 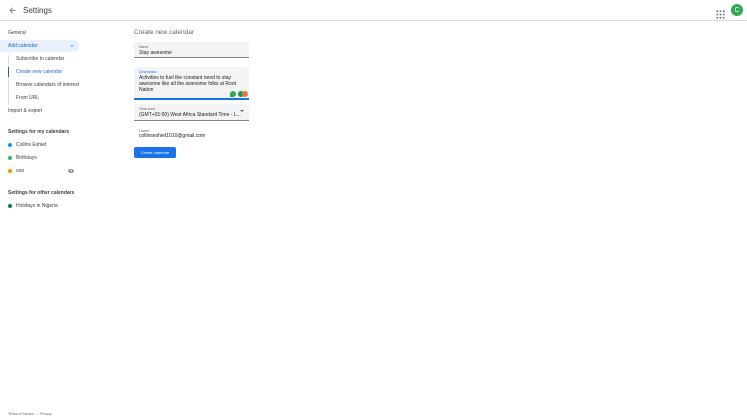 I want to click on name-field: Name Stay awesome, so click(x=191, y=50).